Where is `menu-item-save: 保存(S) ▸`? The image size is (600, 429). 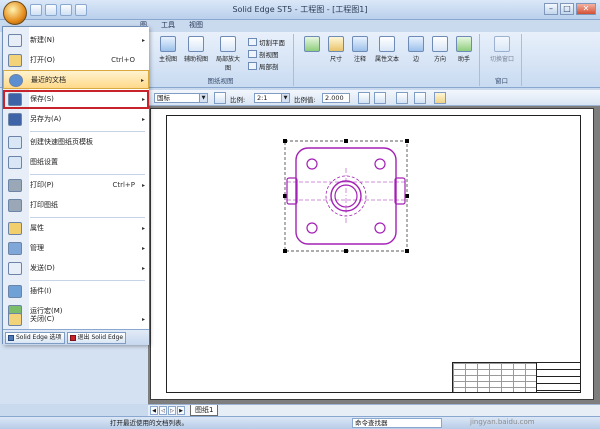 menu-item-save: 保存(S) ▸ is located at coordinates (76, 99).